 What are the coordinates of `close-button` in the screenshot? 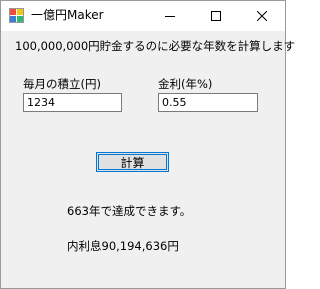 It's located at (262, 16).